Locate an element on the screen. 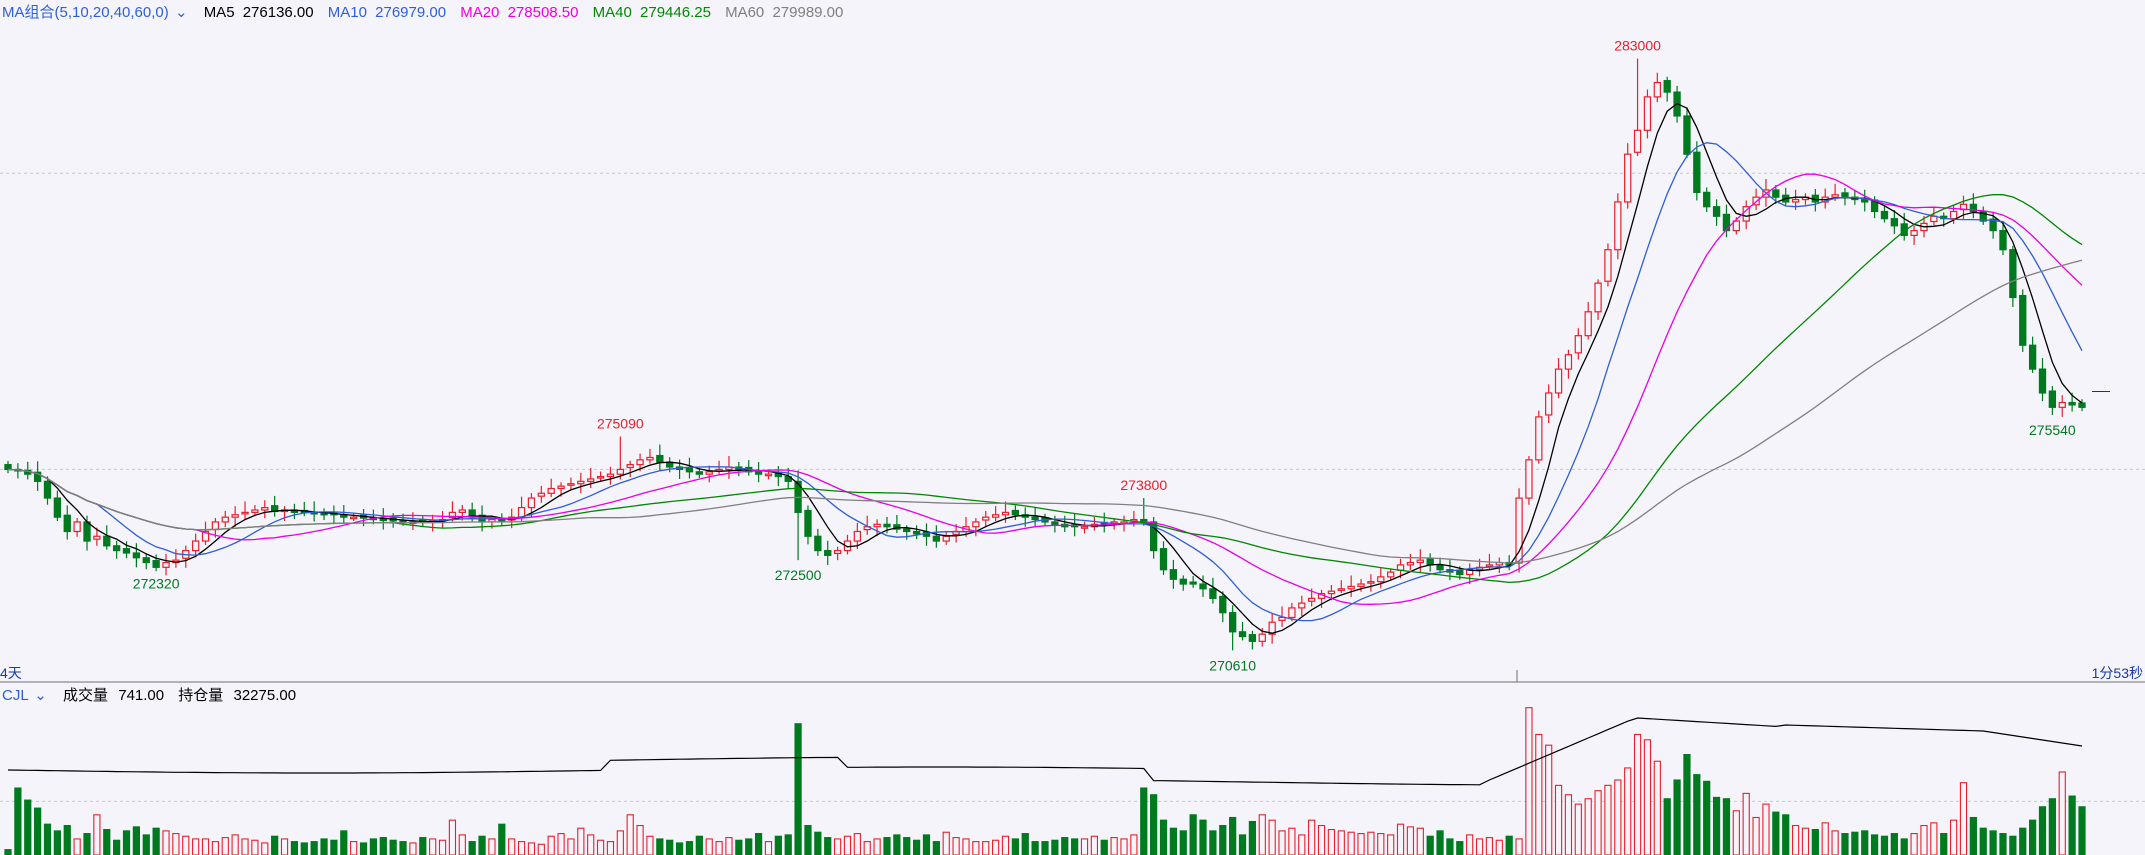  cjl-indicator-label: CJL is located at coordinates (15, 695).